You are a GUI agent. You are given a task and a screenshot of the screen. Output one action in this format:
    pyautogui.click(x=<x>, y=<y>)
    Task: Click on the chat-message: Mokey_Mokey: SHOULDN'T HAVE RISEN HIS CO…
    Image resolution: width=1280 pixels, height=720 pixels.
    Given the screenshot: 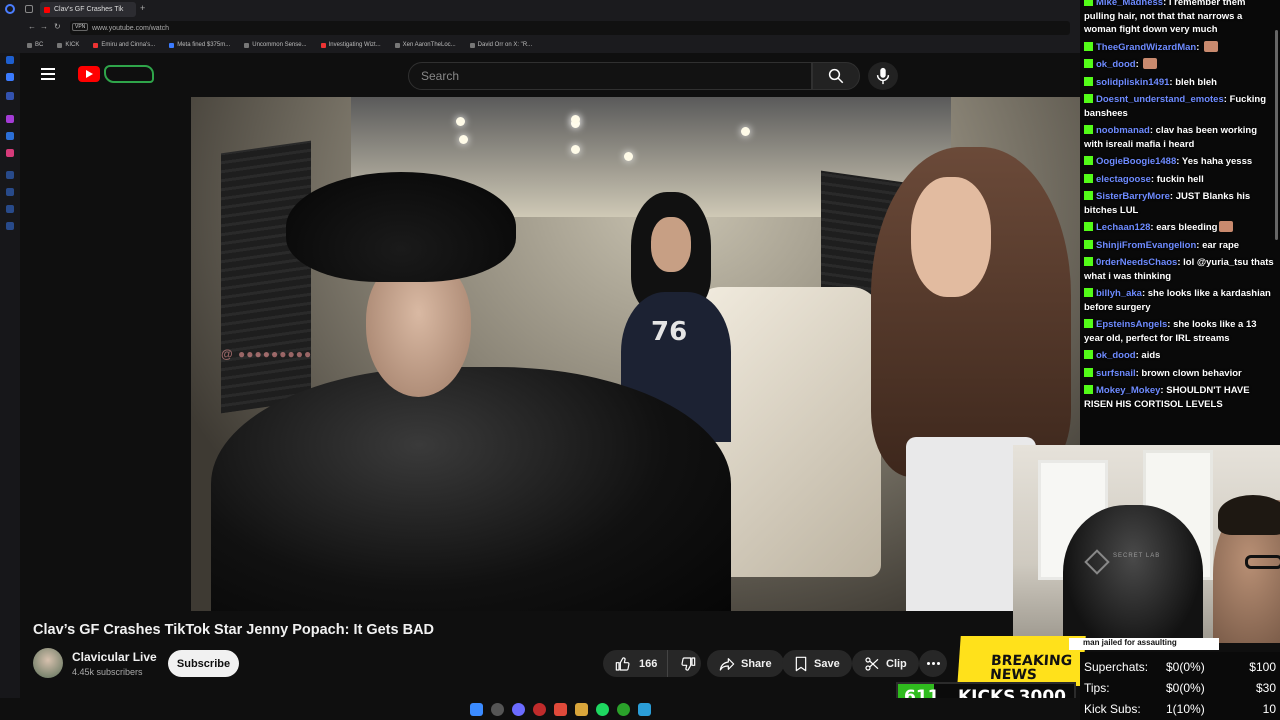 What is the action you would take?
    pyautogui.click(x=1180, y=397)
    